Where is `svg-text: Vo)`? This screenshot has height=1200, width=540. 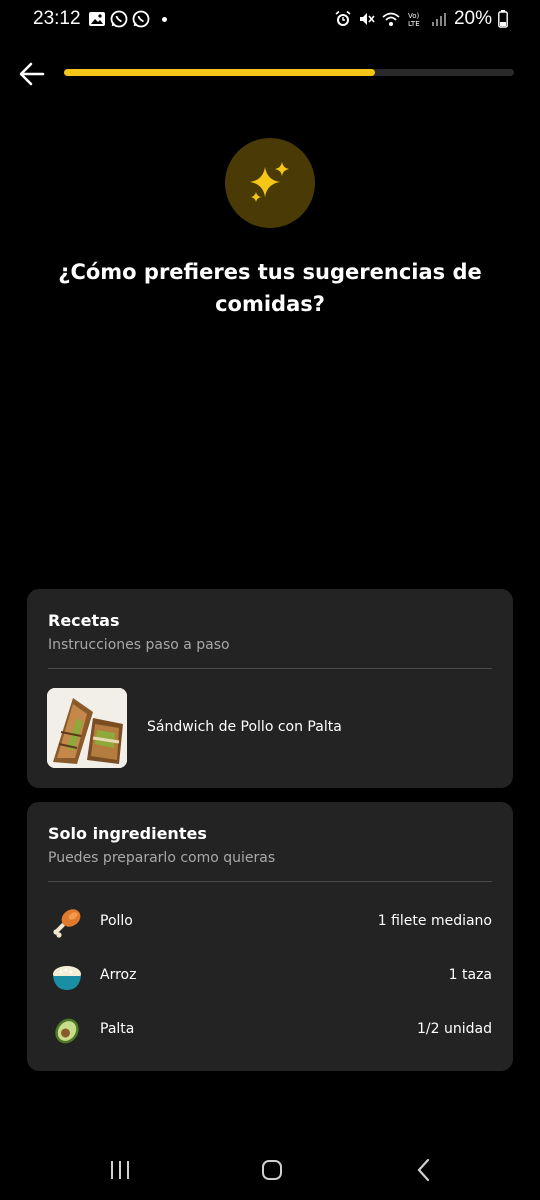 svg-text: Vo) is located at coordinates (414, 16).